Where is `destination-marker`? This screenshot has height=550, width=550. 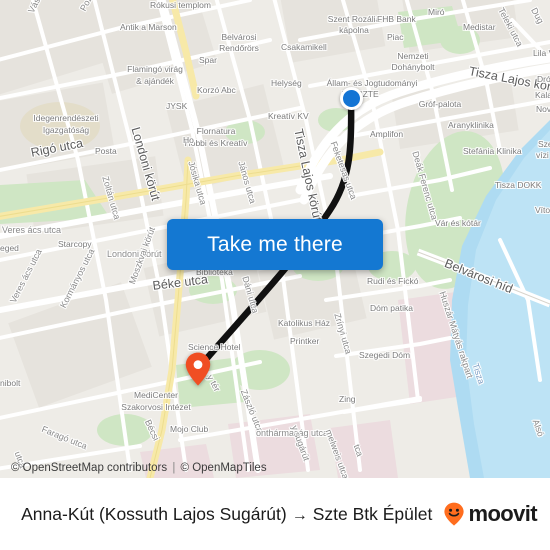 destination-marker is located at coordinates (198, 369).